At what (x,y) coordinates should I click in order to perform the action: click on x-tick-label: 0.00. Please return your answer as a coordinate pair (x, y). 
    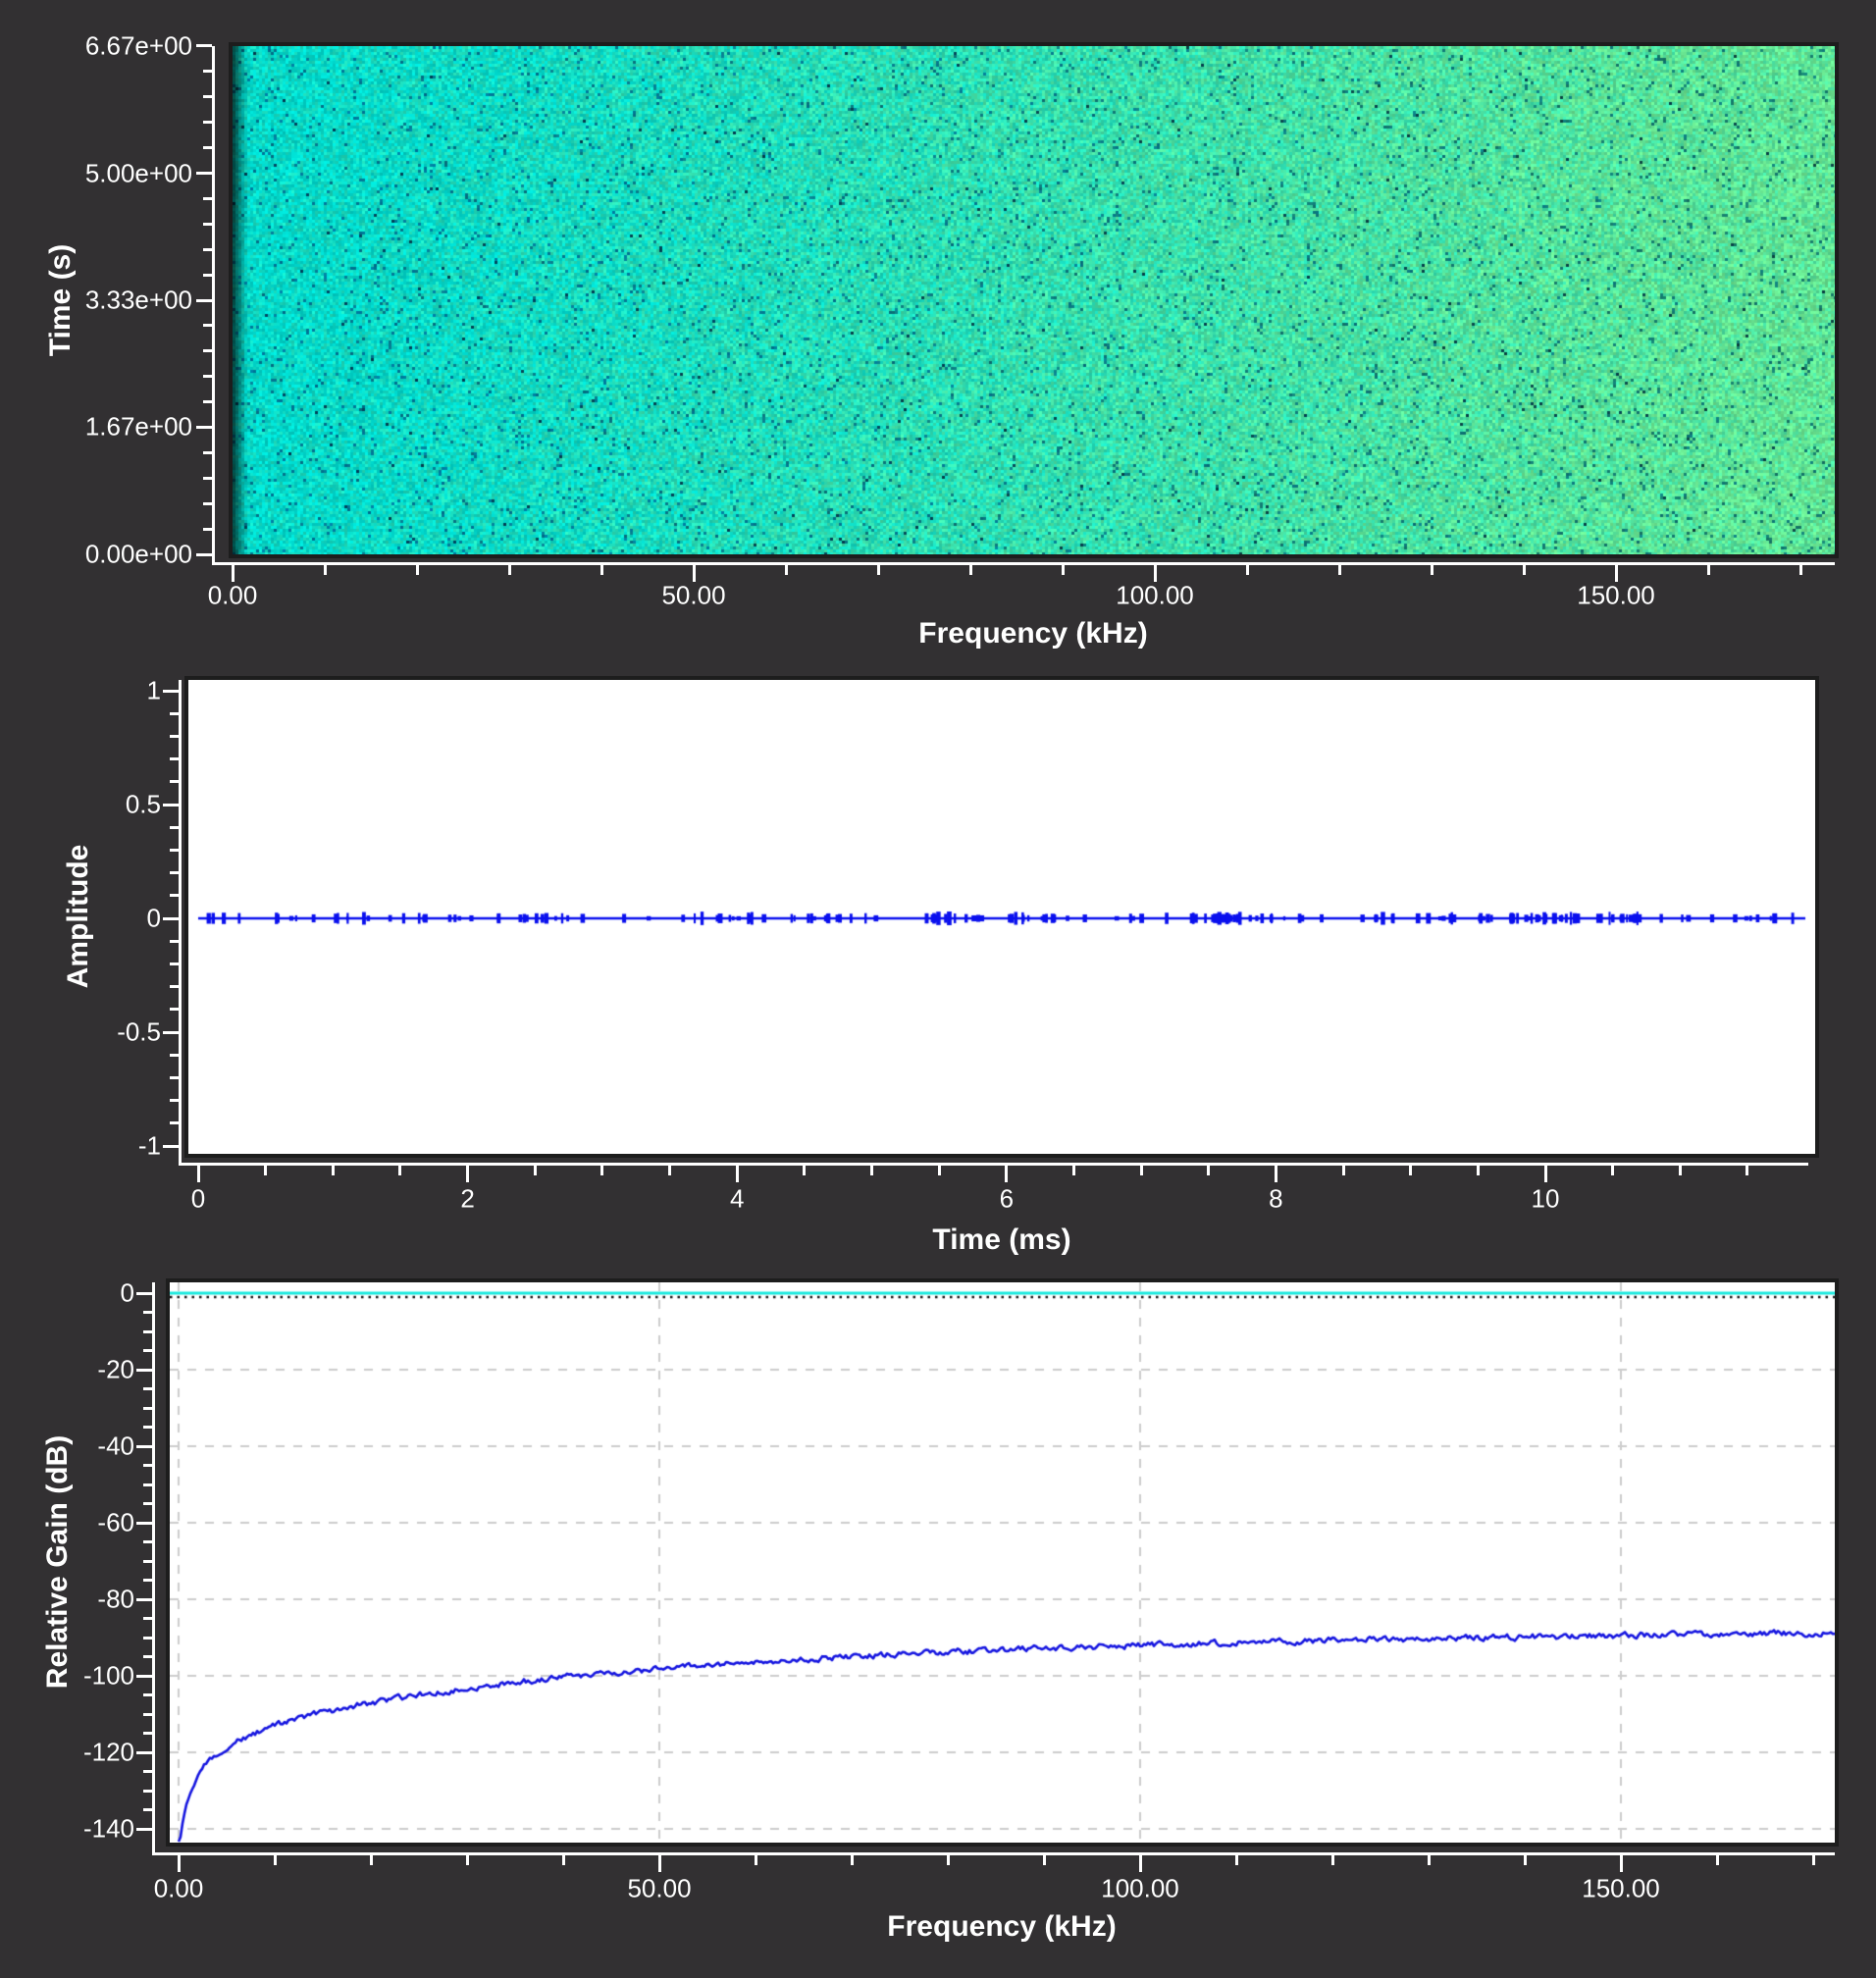
    Looking at the image, I should click on (178, 1888).